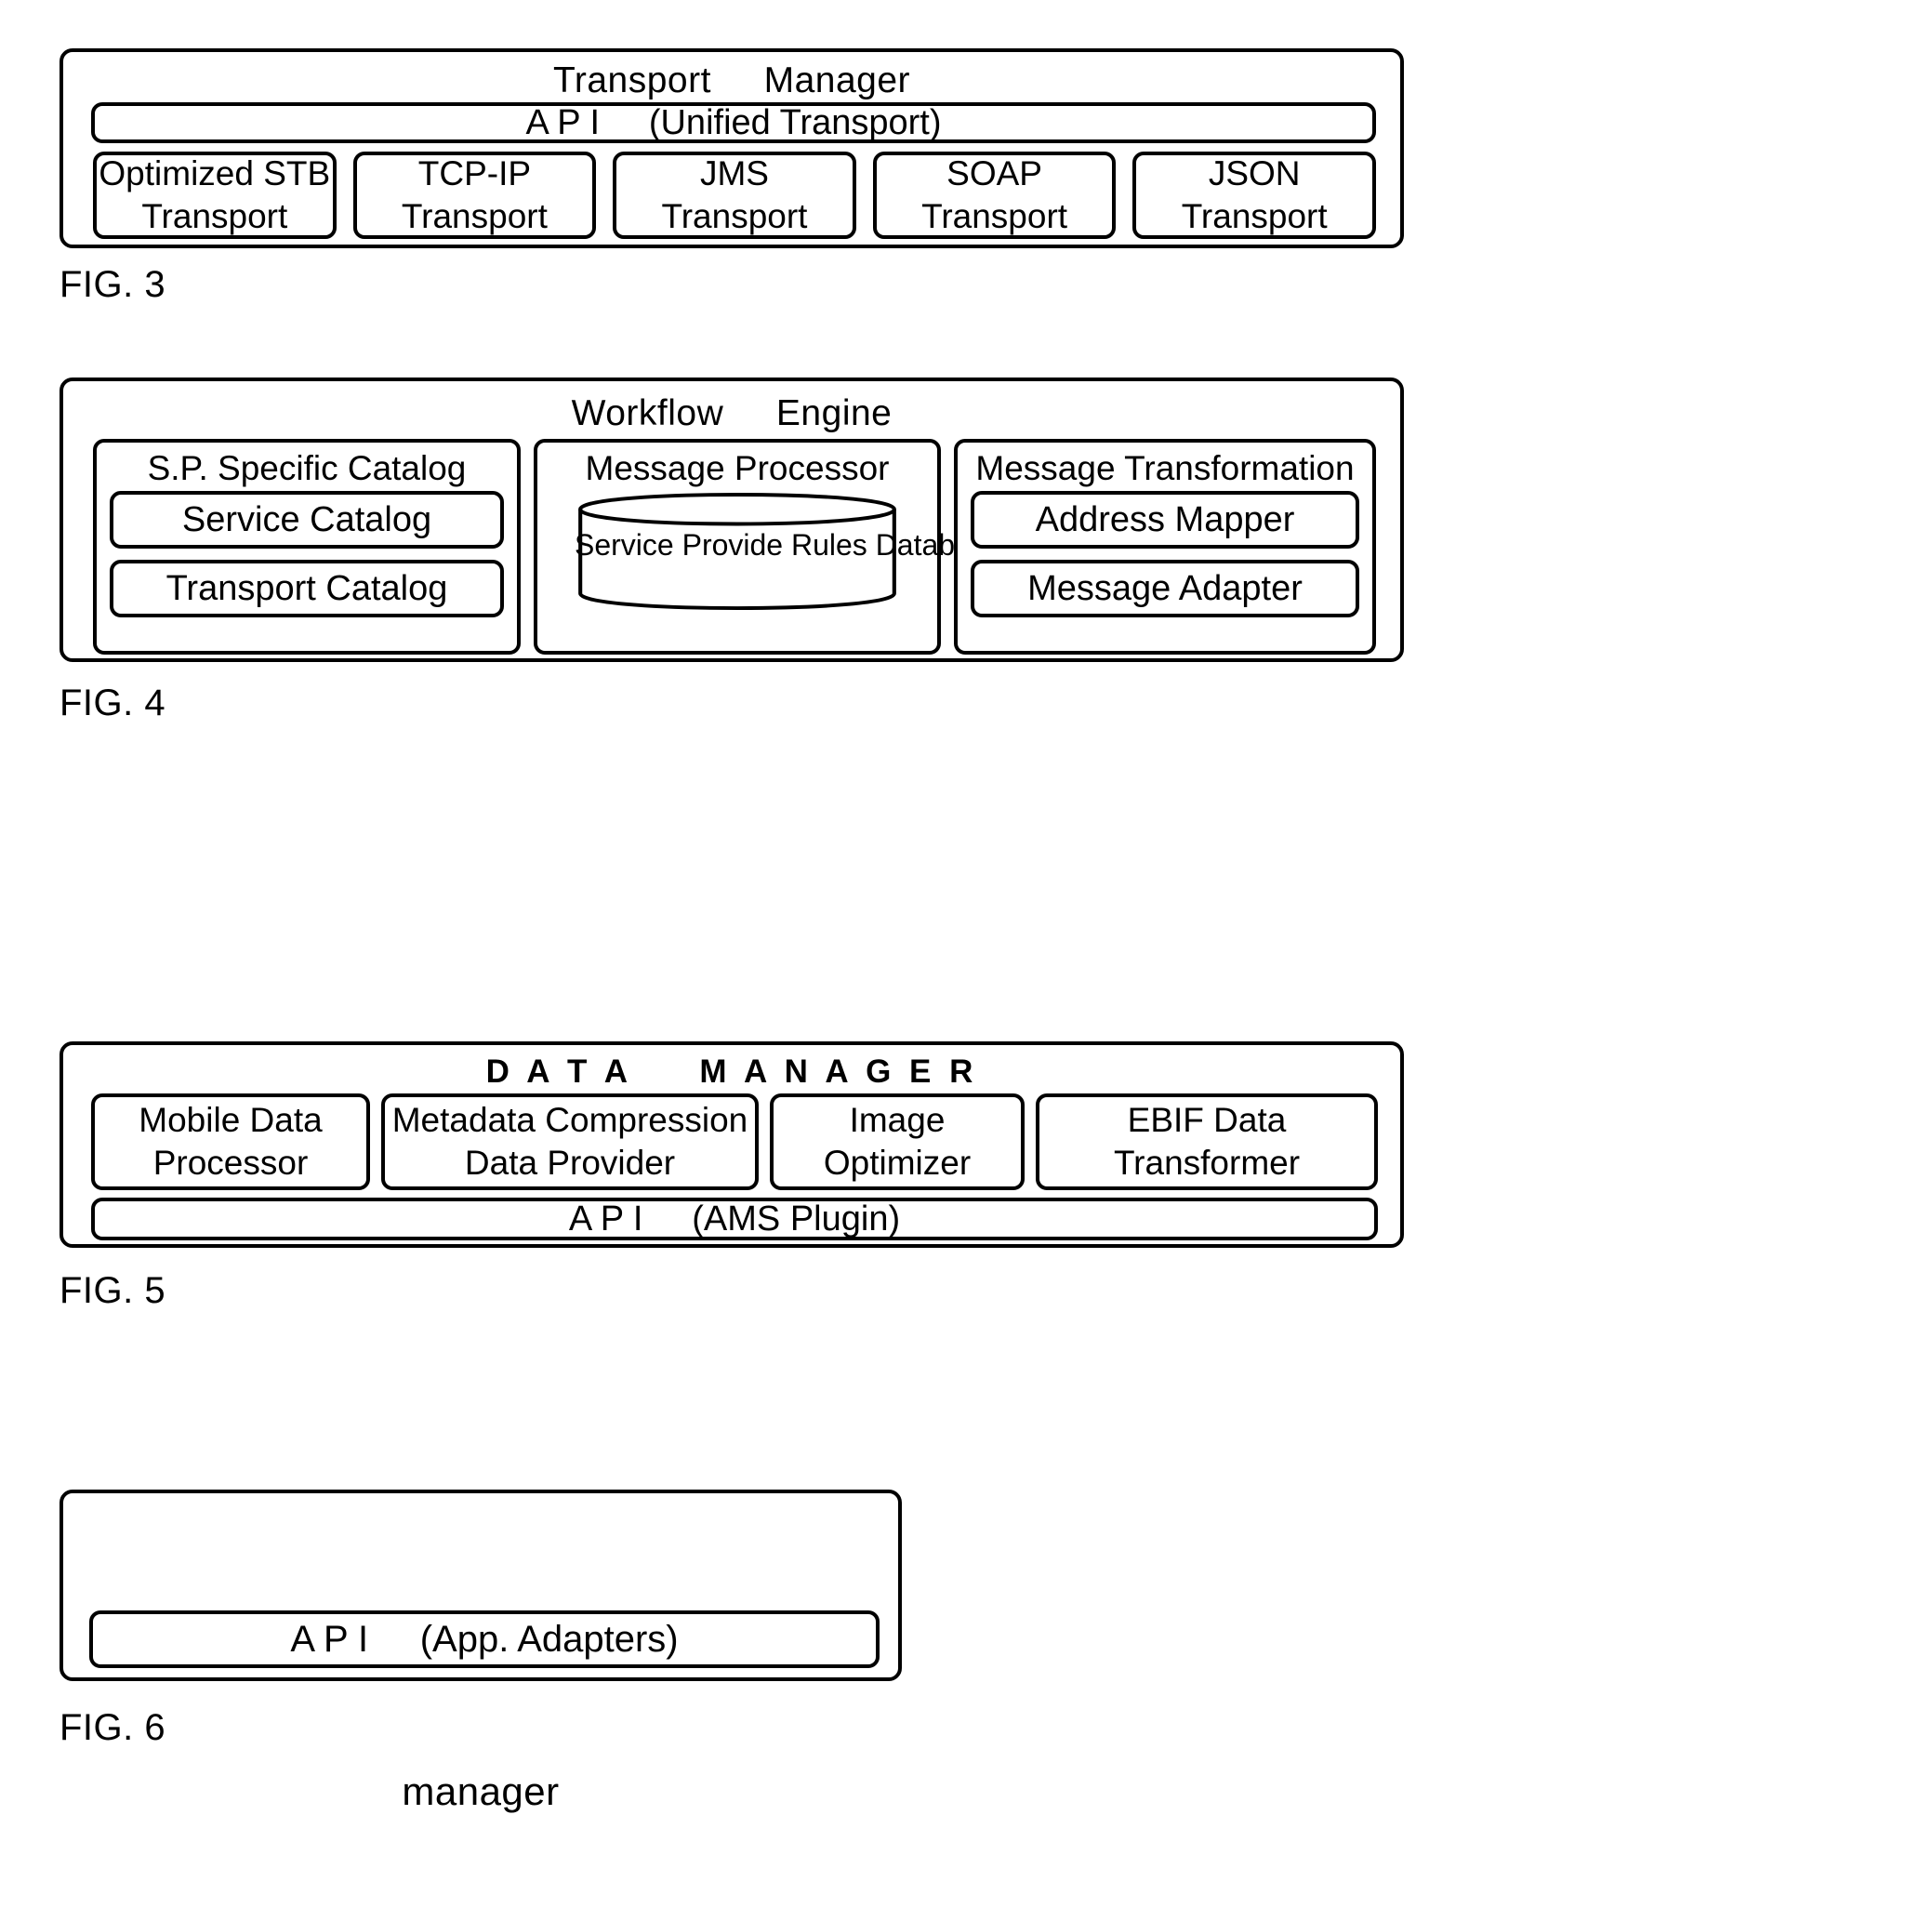 This screenshot has height=1921, width=1932. What do you see at coordinates (570, 1163) in the screenshot?
I see `metadata-compression-line2: Data Provider` at bounding box center [570, 1163].